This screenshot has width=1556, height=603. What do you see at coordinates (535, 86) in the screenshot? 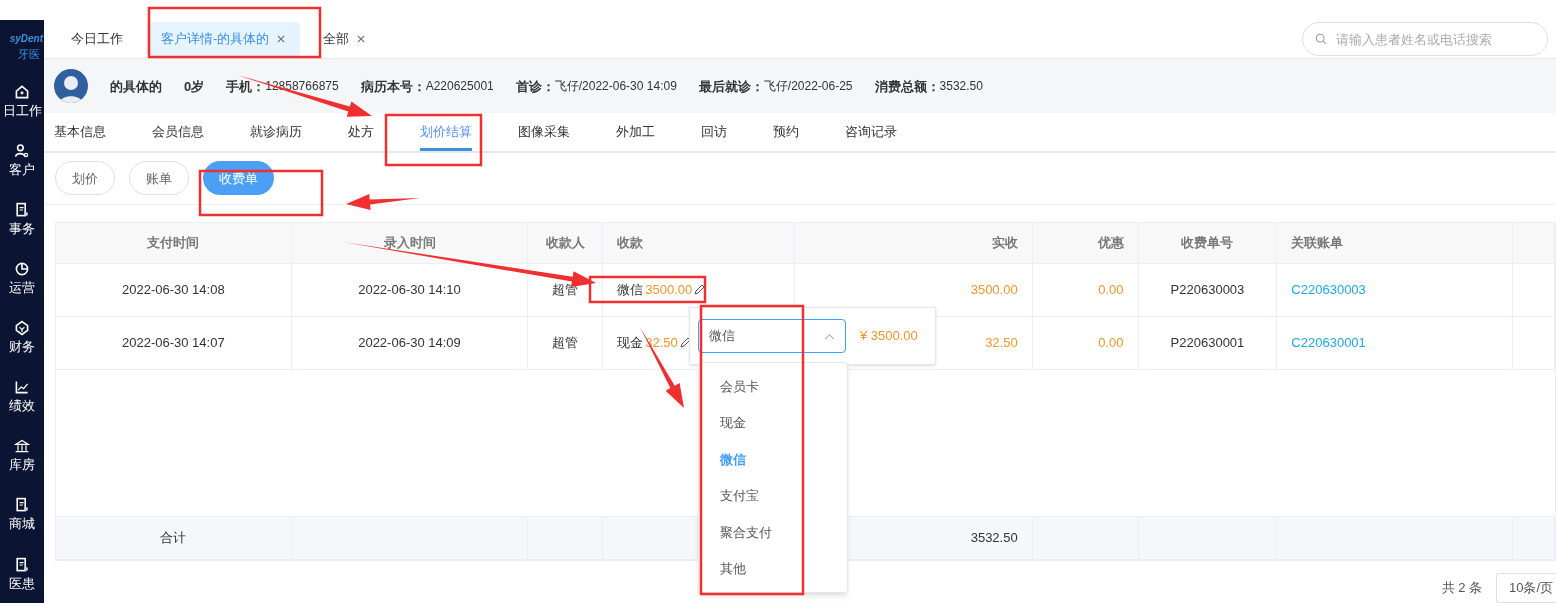
I see `field-label: 首诊：` at bounding box center [535, 86].